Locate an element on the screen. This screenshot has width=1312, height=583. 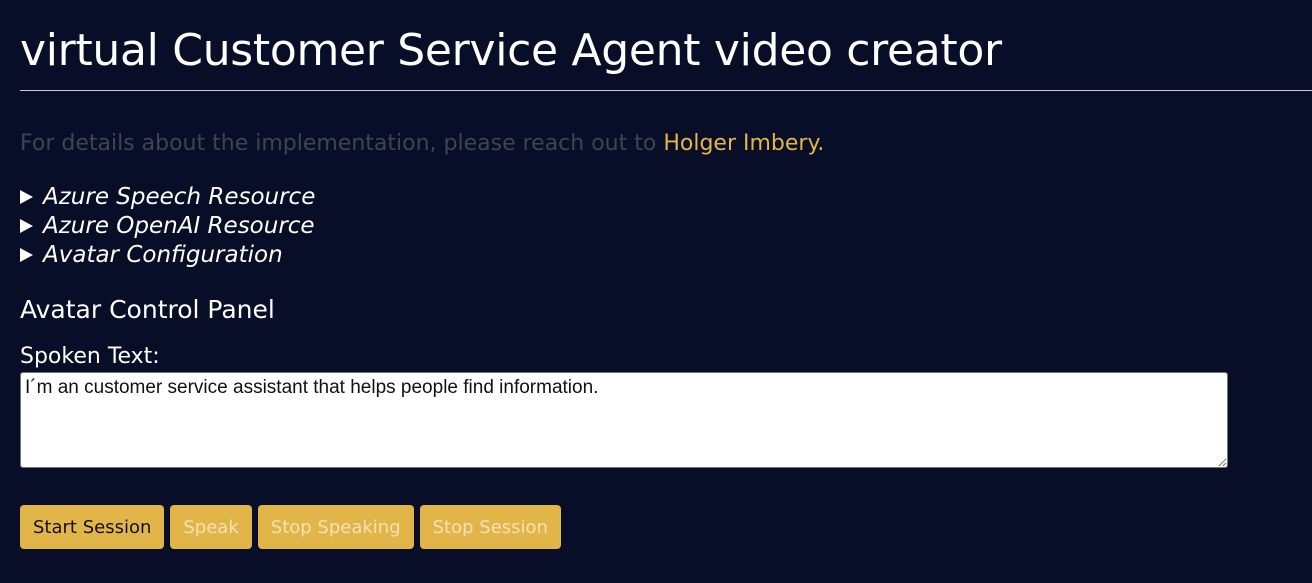
section-label: Avatar Configuration is located at coordinates (163, 254).